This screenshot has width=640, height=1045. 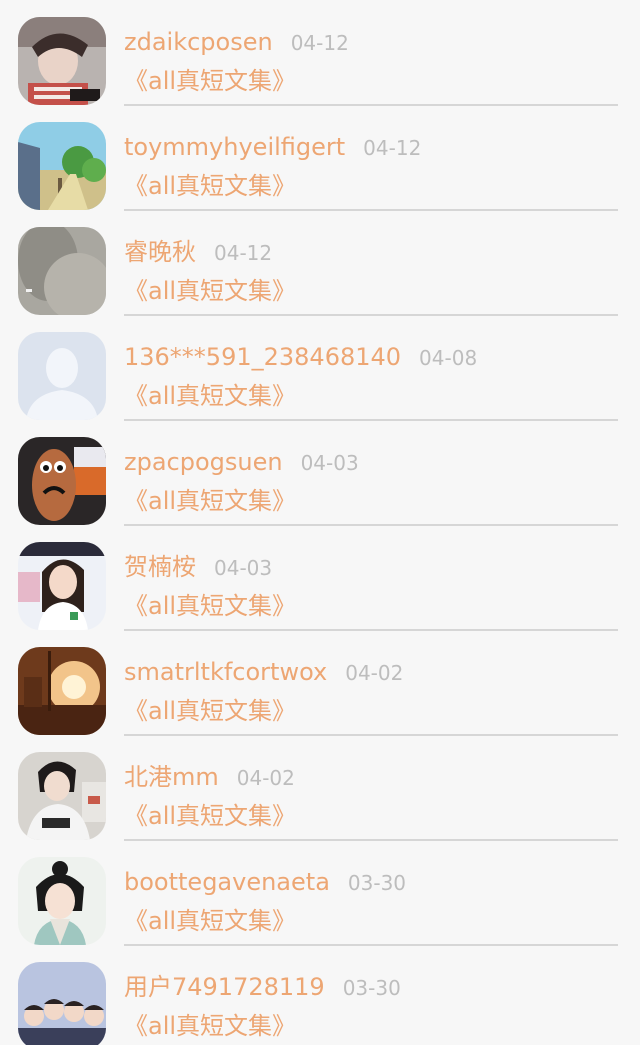 What do you see at coordinates (224, 987) in the screenshot?
I see `username: 用户7491728119` at bounding box center [224, 987].